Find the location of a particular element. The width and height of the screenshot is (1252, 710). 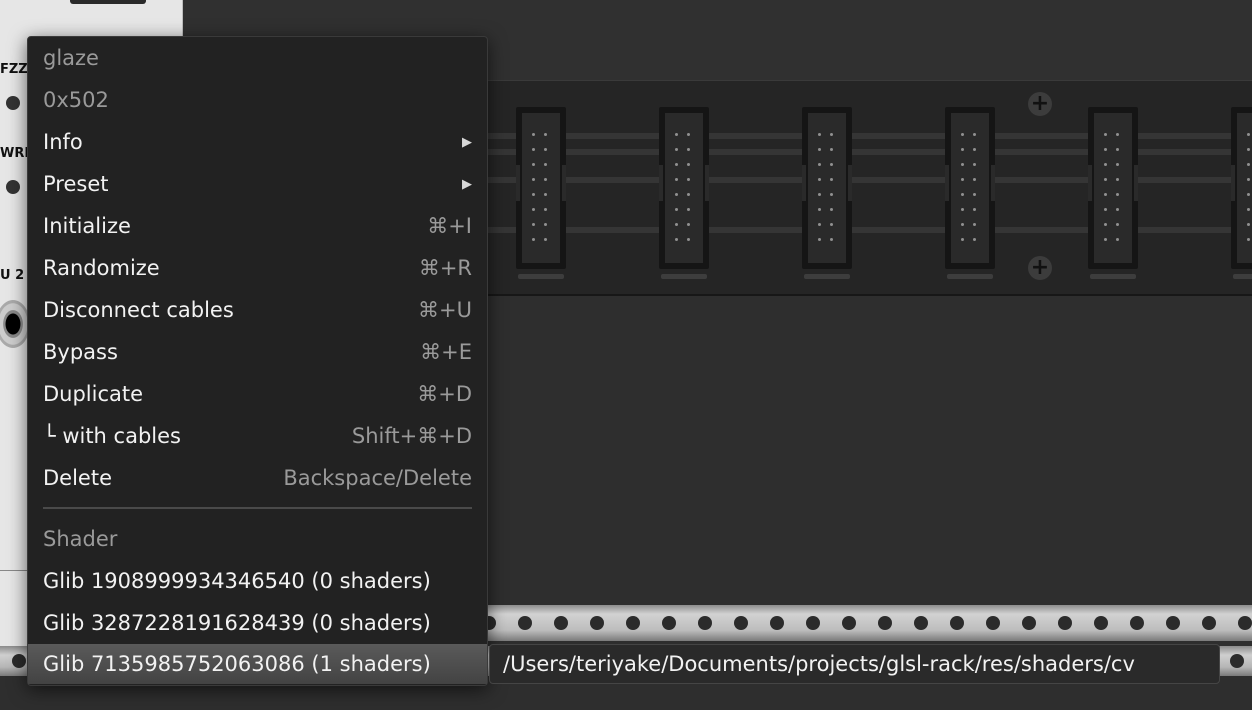

chevron-right-icon: ▶ is located at coordinates (467, 184).